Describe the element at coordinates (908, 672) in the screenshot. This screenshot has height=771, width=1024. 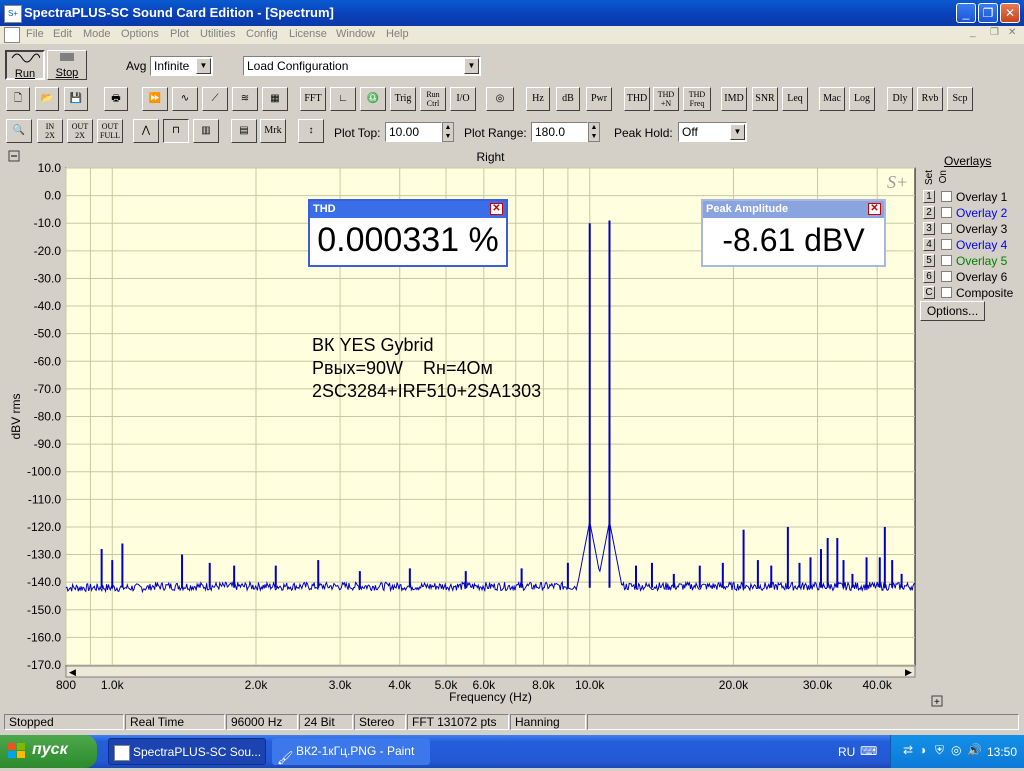
I see `scroll-right-icon: ▶` at that location.